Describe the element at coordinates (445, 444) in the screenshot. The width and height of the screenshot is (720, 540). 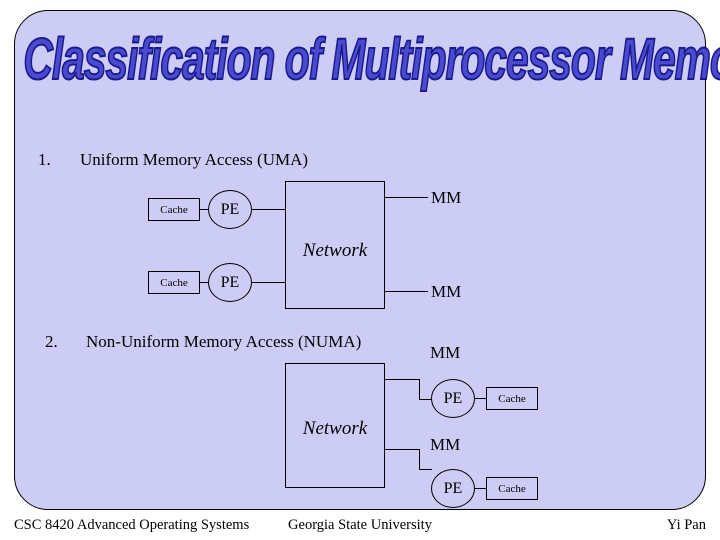
I see `numa-mm-bottom-label: MM` at that location.